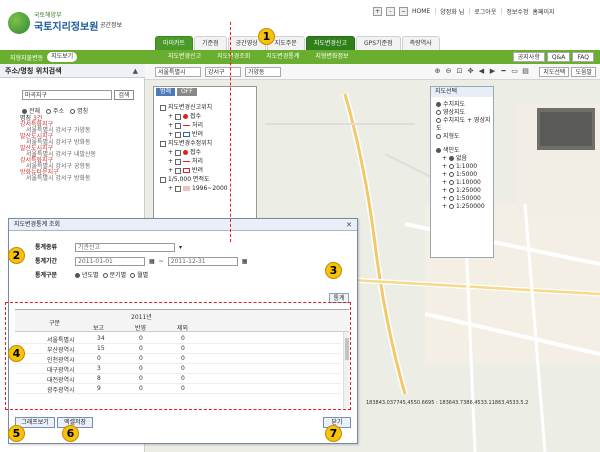 The width and height of the screenshot is (600, 452). I want to click on stats-unit-row: 통계구분 년도별 분기별 월별, so click(91, 275).